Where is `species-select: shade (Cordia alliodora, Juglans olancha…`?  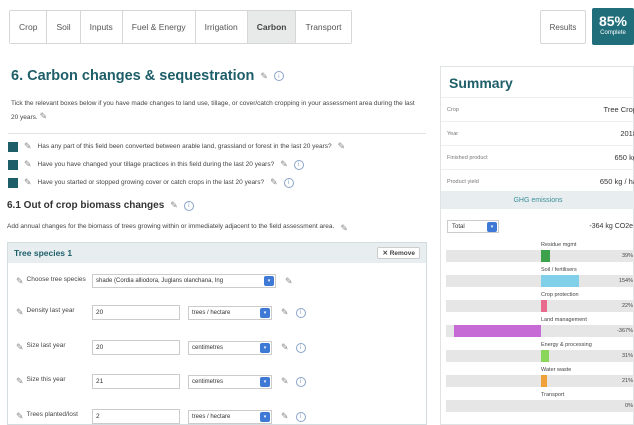
species-select: shade (Cordia alliodora, Juglans olancha… is located at coordinates (184, 281).